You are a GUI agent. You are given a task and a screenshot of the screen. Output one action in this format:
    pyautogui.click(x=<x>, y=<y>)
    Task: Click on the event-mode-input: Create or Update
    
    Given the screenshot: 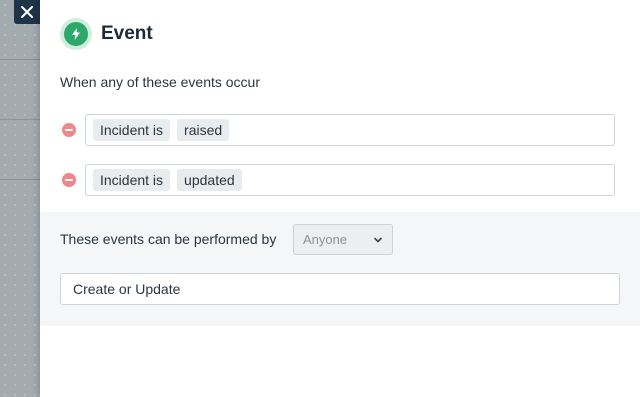 What is the action you would take?
    pyautogui.click(x=340, y=289)
    